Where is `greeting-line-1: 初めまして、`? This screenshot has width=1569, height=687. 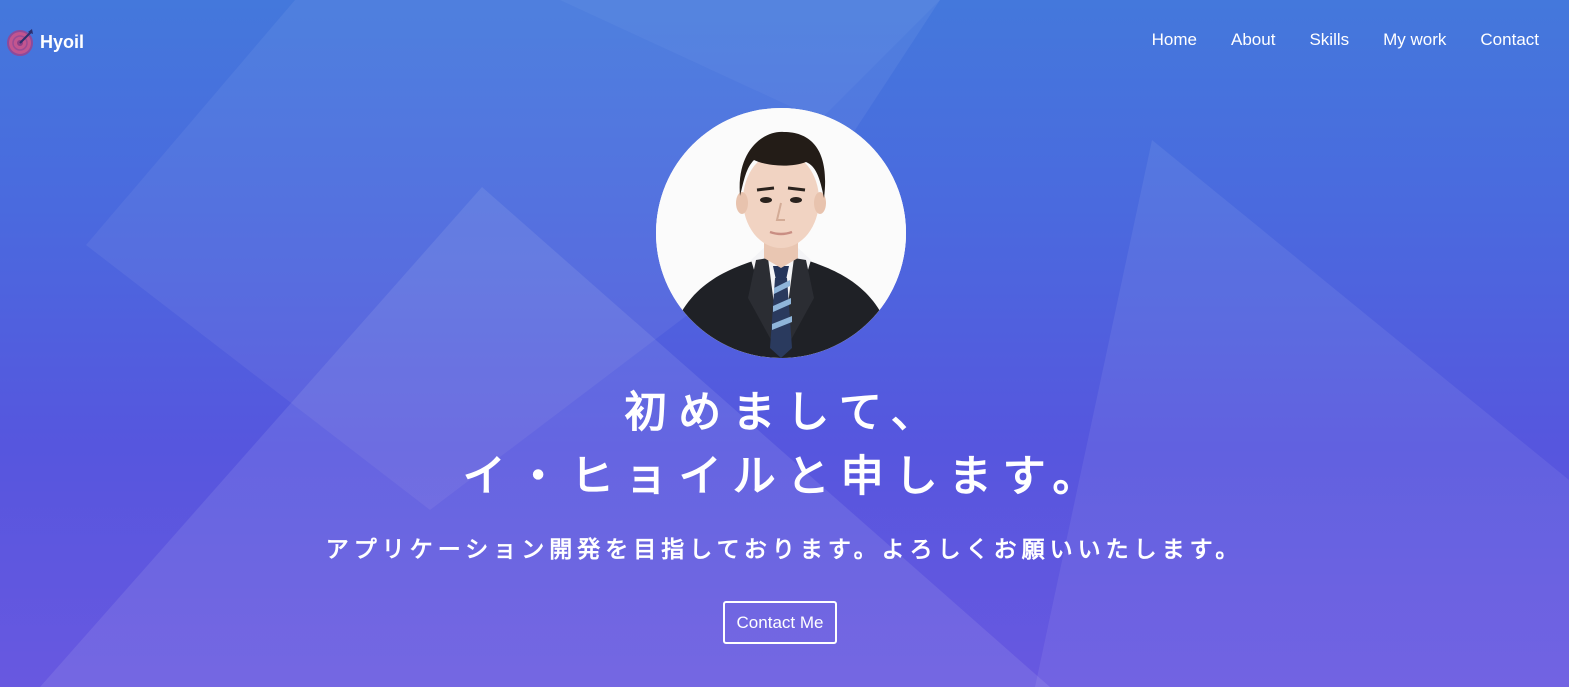 greeting-line-1: 初めまして、 is located at coordinates (784, 413).